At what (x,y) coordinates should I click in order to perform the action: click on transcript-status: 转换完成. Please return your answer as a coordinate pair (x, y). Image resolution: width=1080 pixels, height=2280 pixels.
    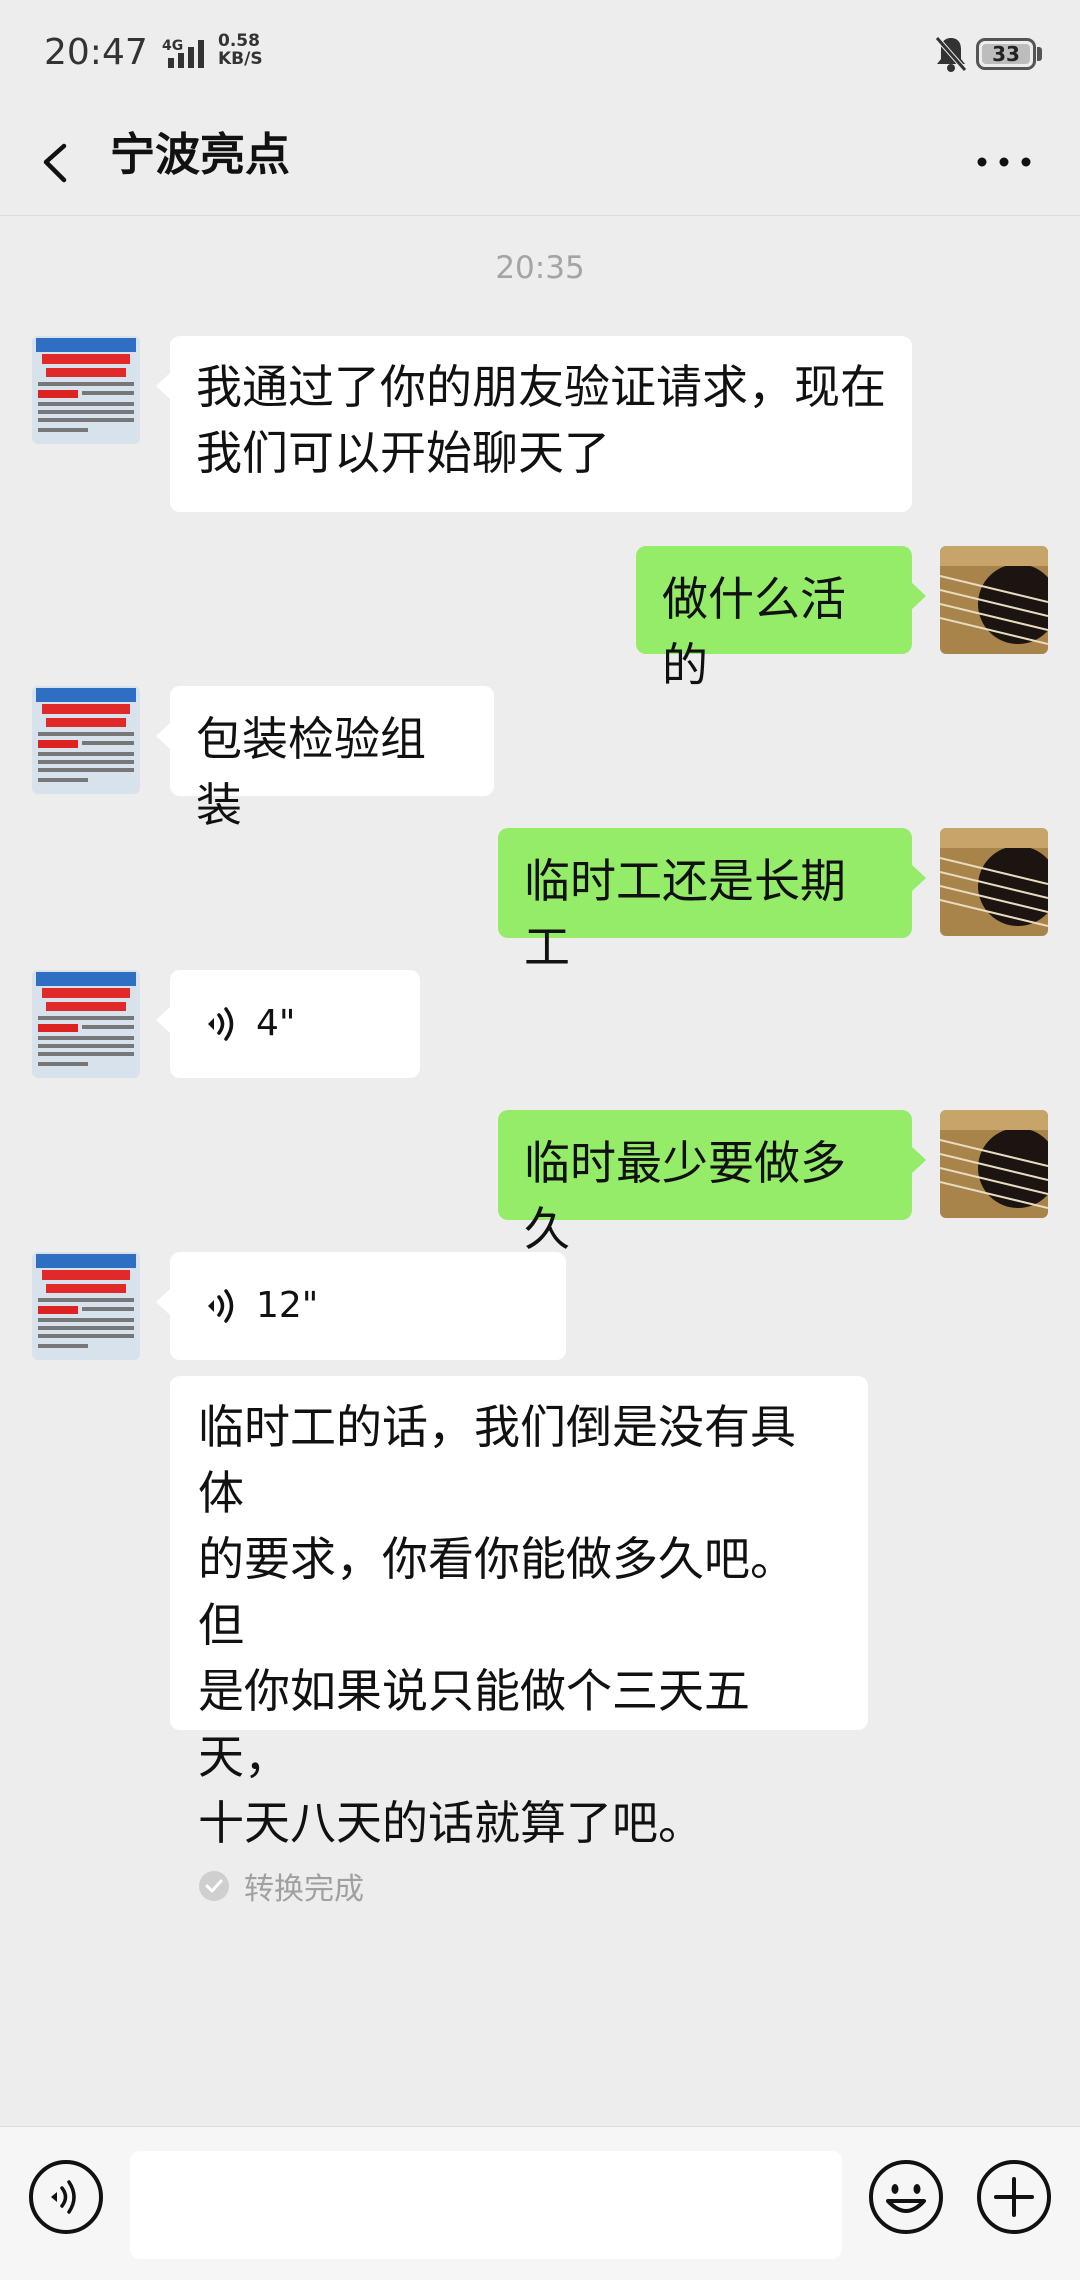
    Looking at the image, I should click on (519, 1886).